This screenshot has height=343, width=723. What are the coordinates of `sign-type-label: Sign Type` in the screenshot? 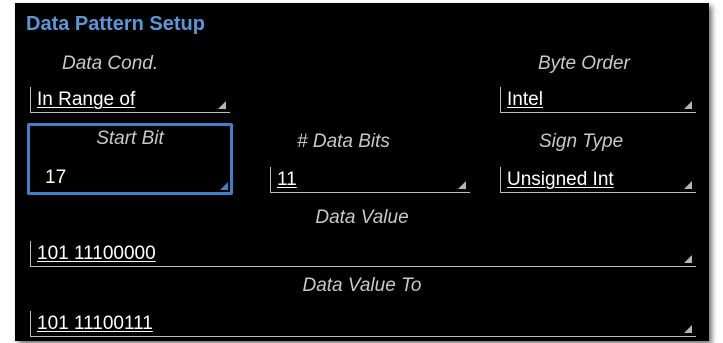 It's located at (581, 141).